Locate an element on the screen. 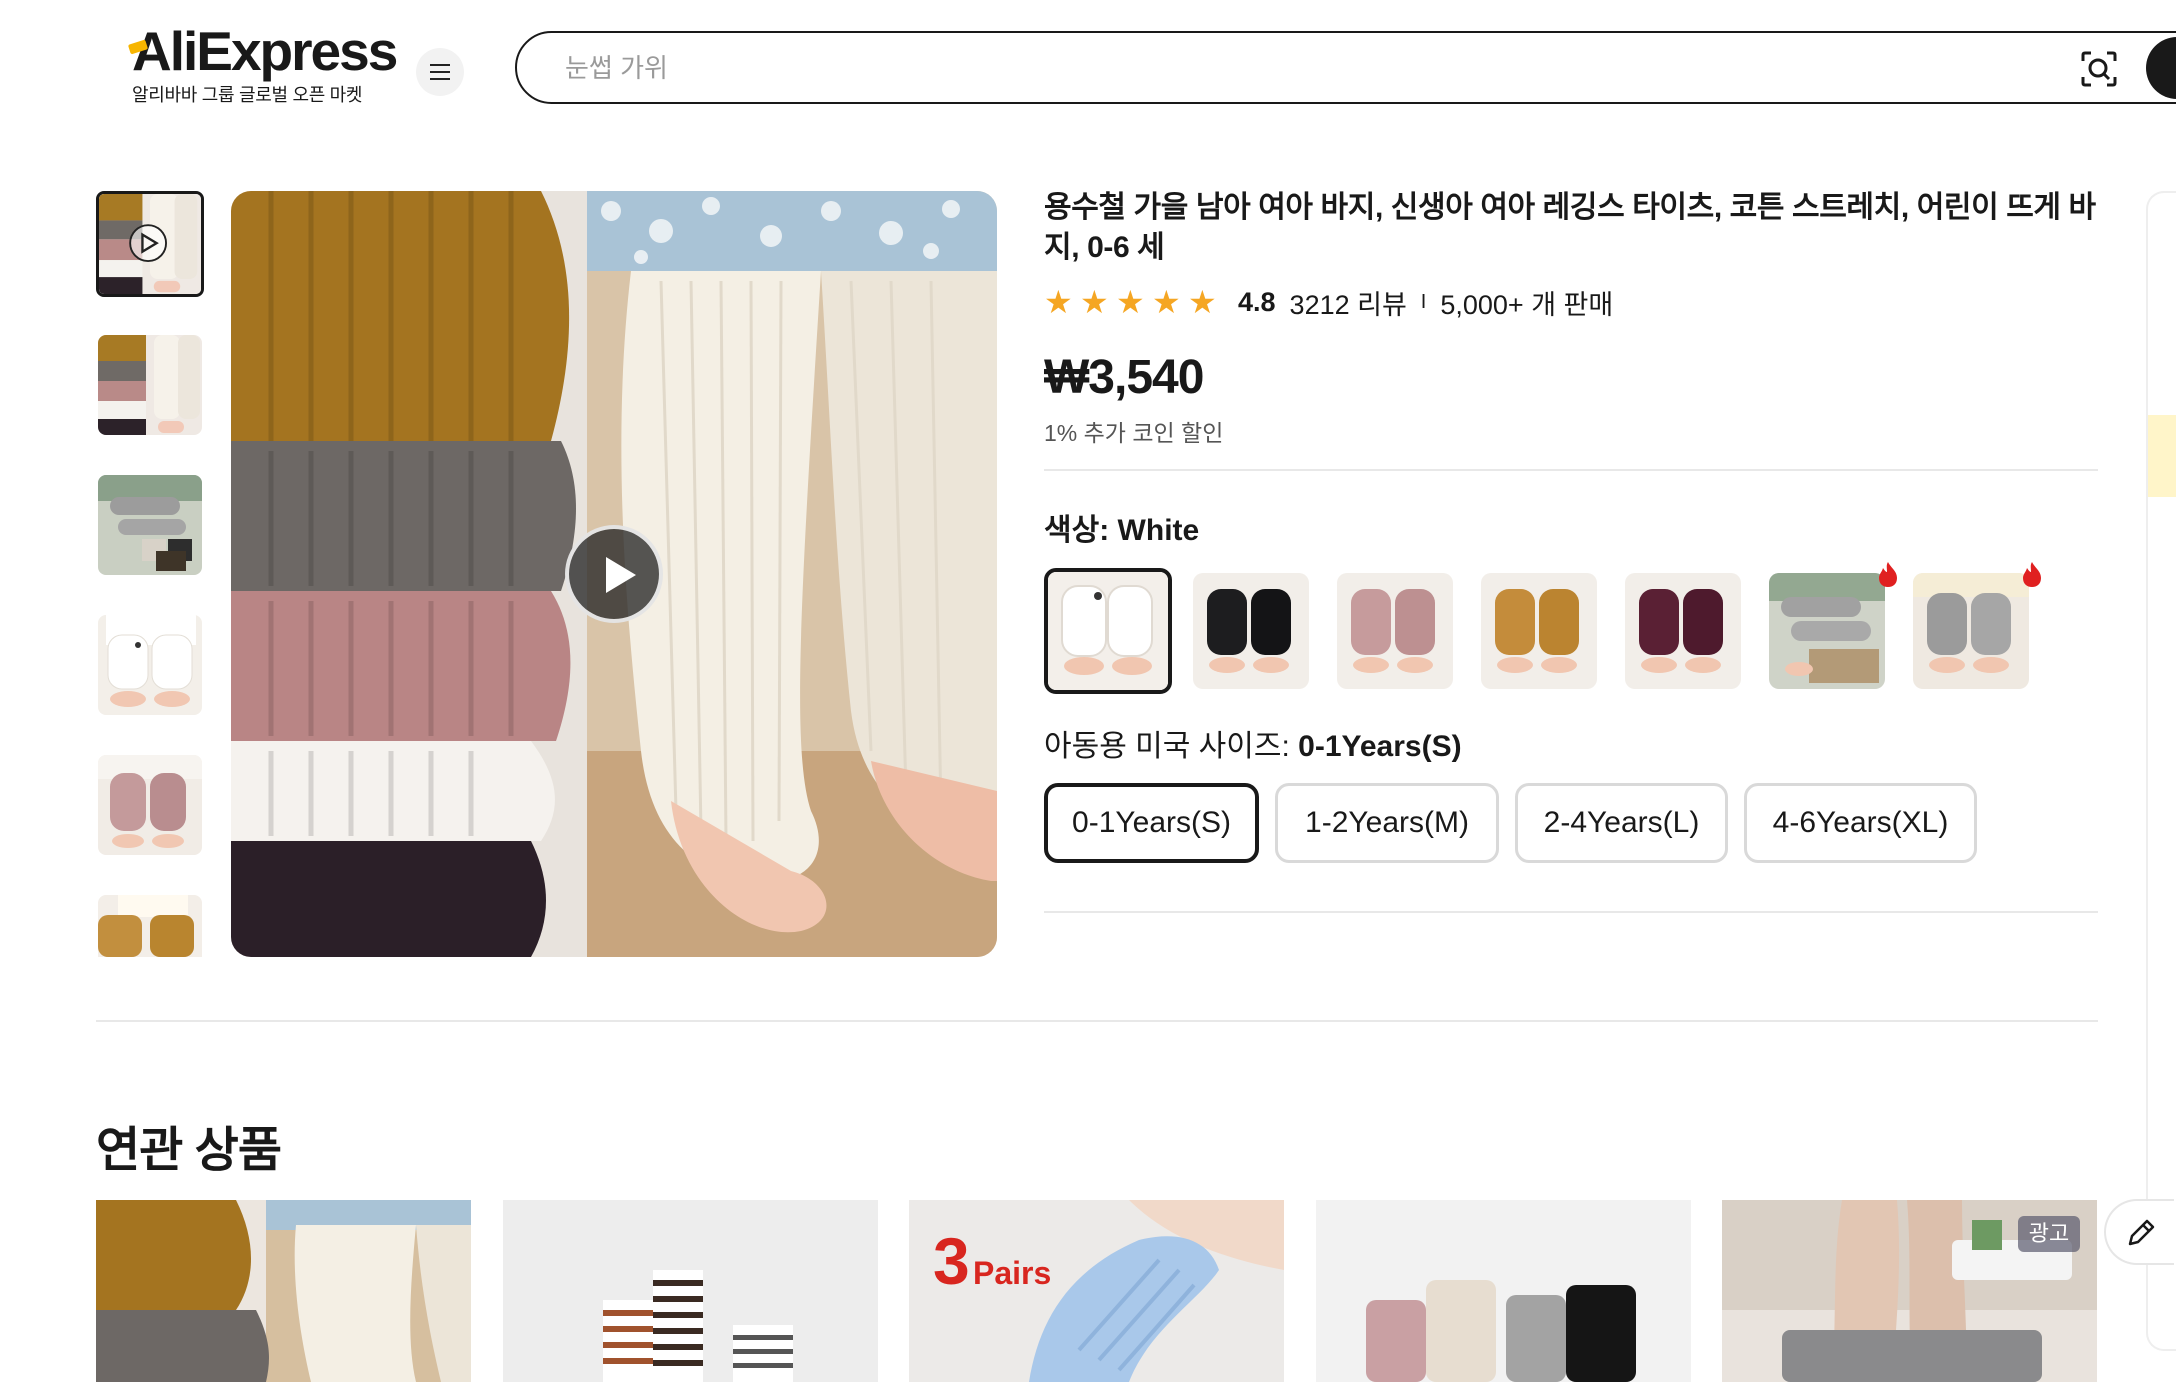 The width and height of the screenshot is (2176, 1382). color-label: 색상: White is located at coordinates (1121, 527).